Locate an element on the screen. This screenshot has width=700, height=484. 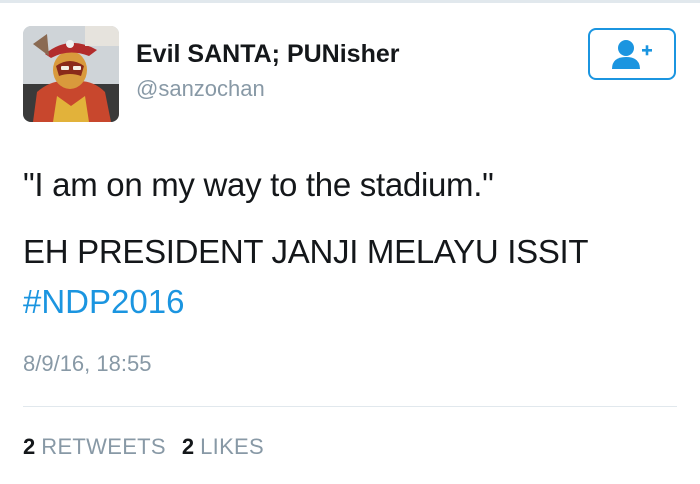
timestamp: 8/9/16, 18:55 is located at coordinates (87, 364).